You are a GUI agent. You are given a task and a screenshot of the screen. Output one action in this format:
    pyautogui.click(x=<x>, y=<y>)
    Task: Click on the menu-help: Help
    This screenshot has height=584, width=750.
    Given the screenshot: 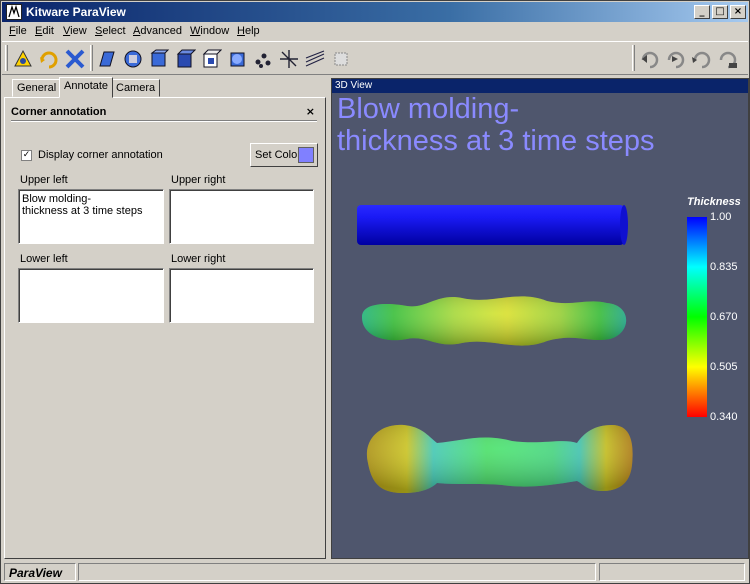 What is the action you would take?
    pyautogui.click(x=248, y=31)
    